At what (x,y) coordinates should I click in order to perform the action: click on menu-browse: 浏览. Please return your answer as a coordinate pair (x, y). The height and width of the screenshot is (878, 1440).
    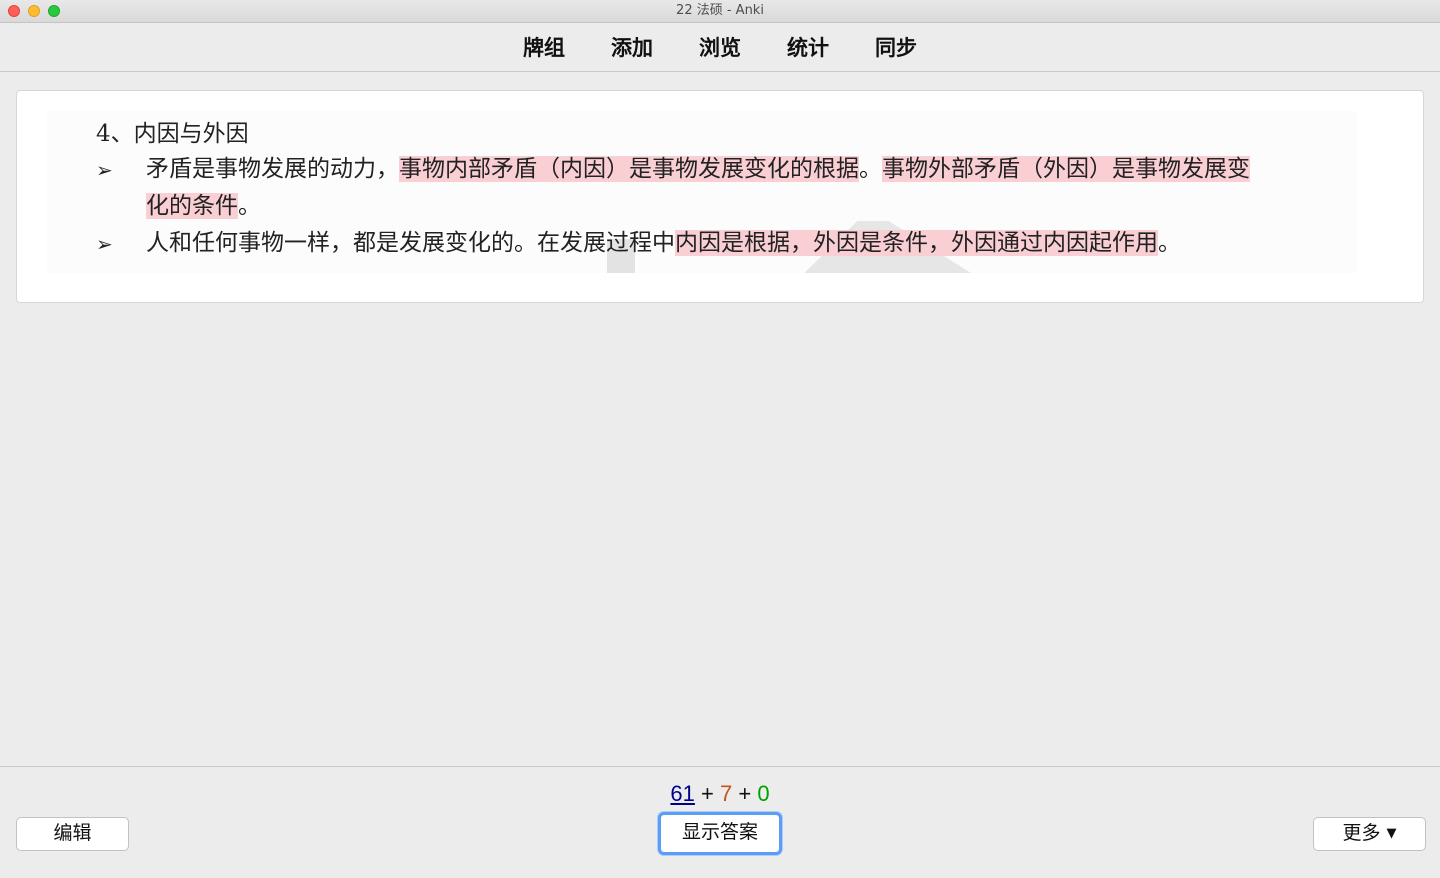
    Looking at the image, I should click on (720, 47).